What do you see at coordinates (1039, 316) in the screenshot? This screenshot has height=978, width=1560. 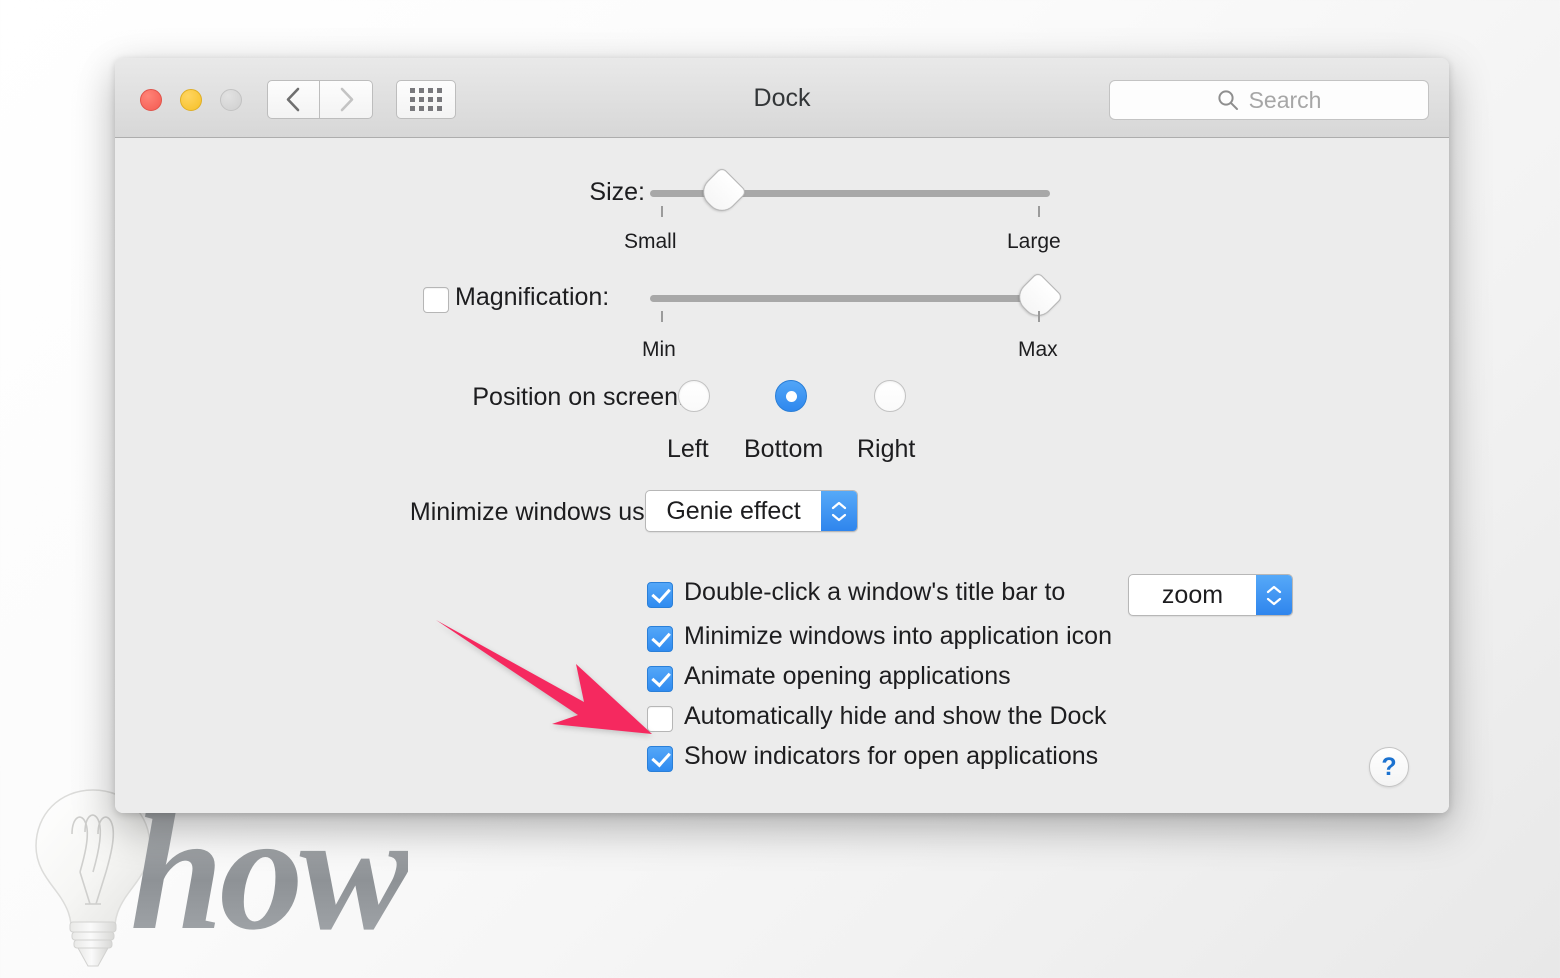 I see `magnification-tick-max` at bounding box center [1039, 316].